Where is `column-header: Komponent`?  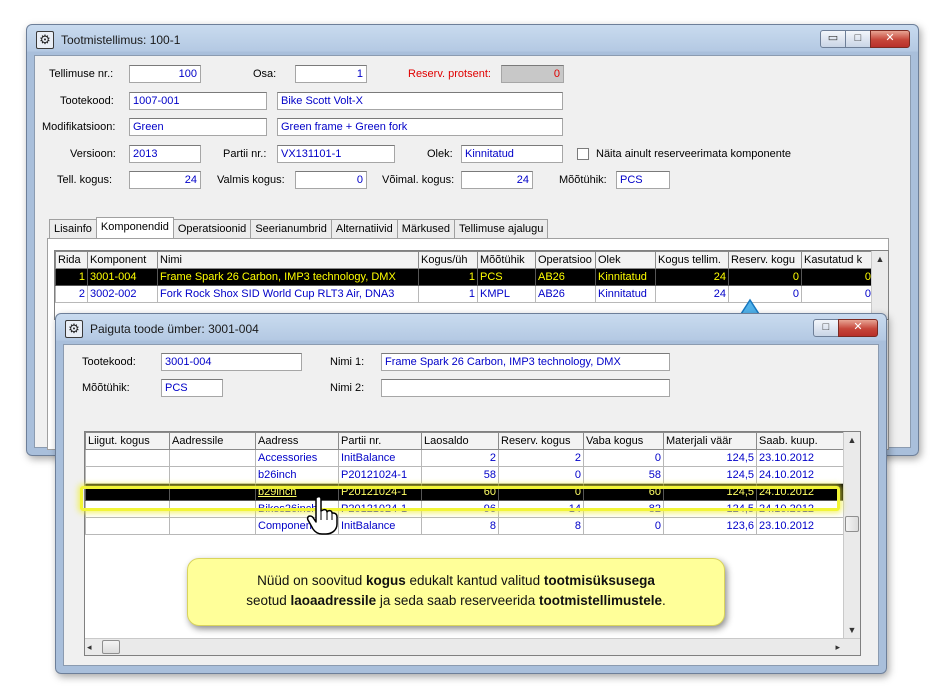
column-header: Komponent is located at coordinates (122, 260).